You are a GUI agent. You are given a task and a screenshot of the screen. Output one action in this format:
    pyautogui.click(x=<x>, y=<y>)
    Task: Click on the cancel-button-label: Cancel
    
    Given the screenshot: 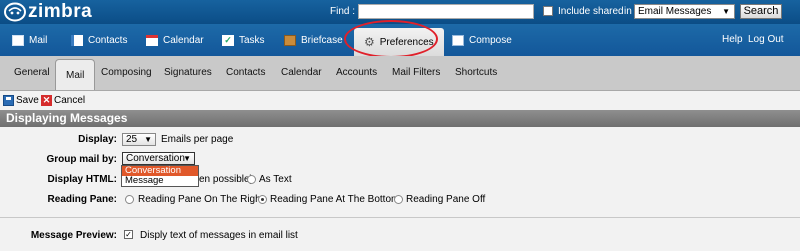 What is the action you would take?
    pyautogui.click(x=70, y=100)
    